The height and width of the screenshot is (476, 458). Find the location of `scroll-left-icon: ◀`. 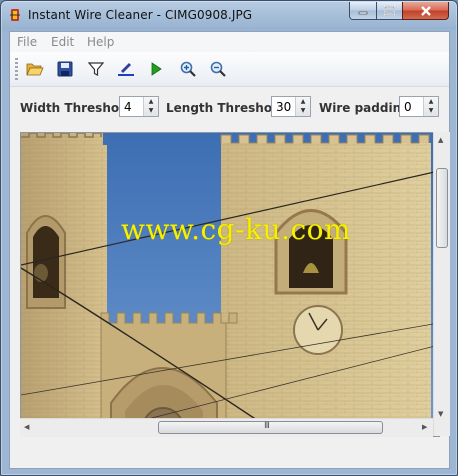

scroll-left-icon: ◀ is located at coordinates (26, 427).